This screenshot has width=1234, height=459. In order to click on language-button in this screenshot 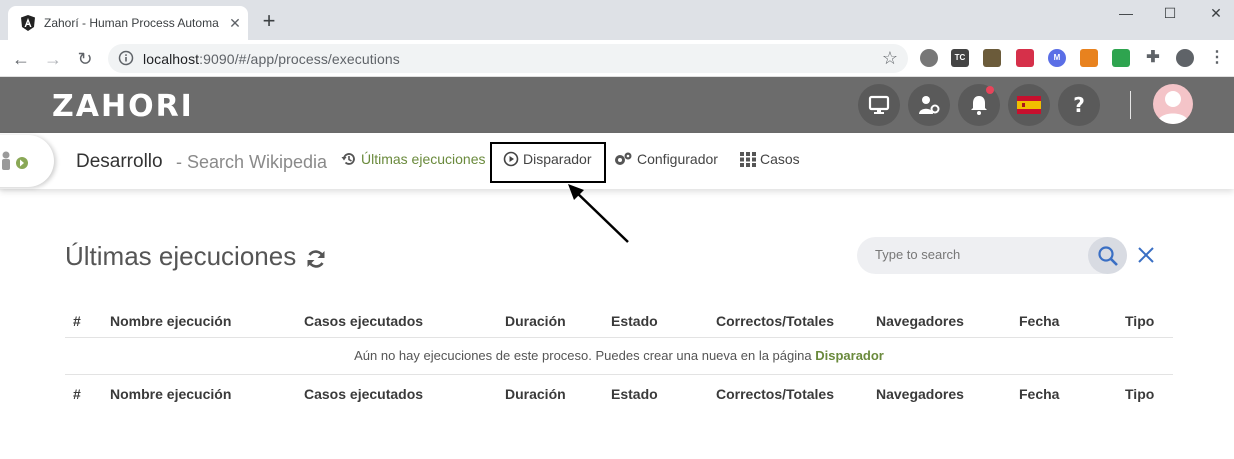, I will do `click(1029, 105)`.